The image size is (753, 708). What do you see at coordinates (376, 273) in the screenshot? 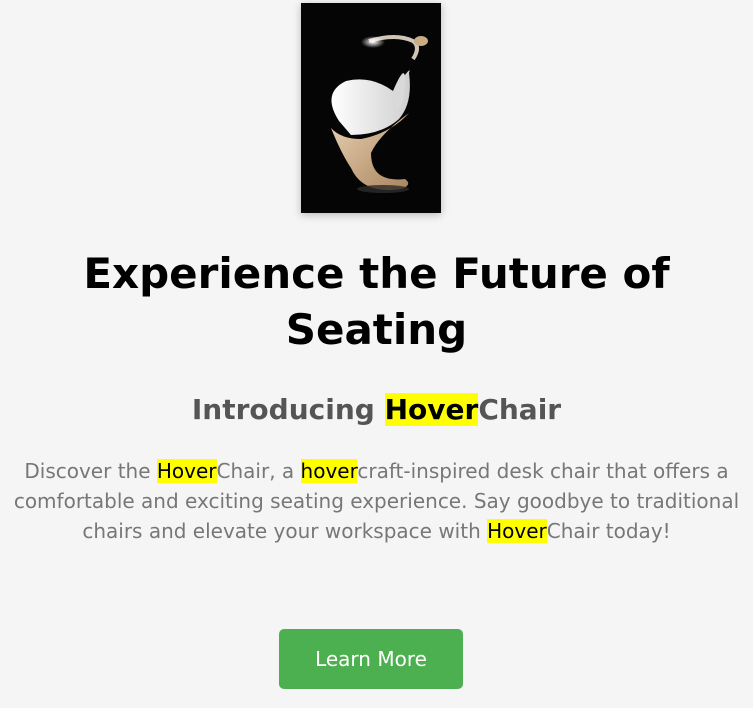
I see `page-title-line1: Experience the Future of` at bounding box center [376, 273].